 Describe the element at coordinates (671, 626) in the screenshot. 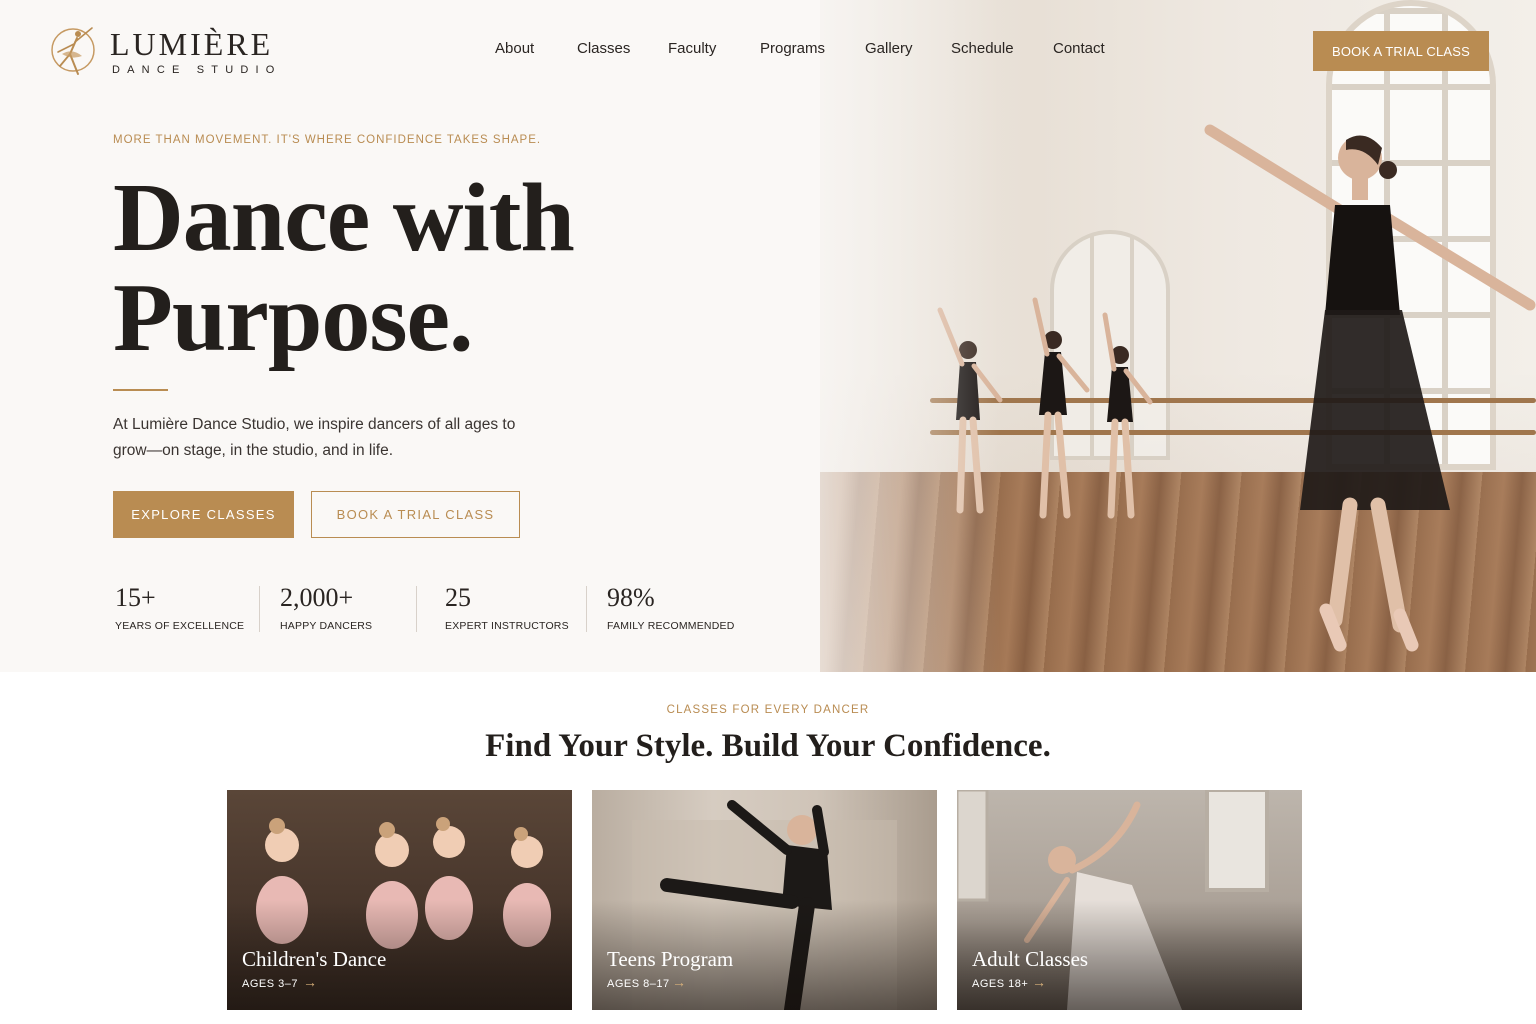

I see `stat-label: FAMILY RECOMMENDED` at that location.